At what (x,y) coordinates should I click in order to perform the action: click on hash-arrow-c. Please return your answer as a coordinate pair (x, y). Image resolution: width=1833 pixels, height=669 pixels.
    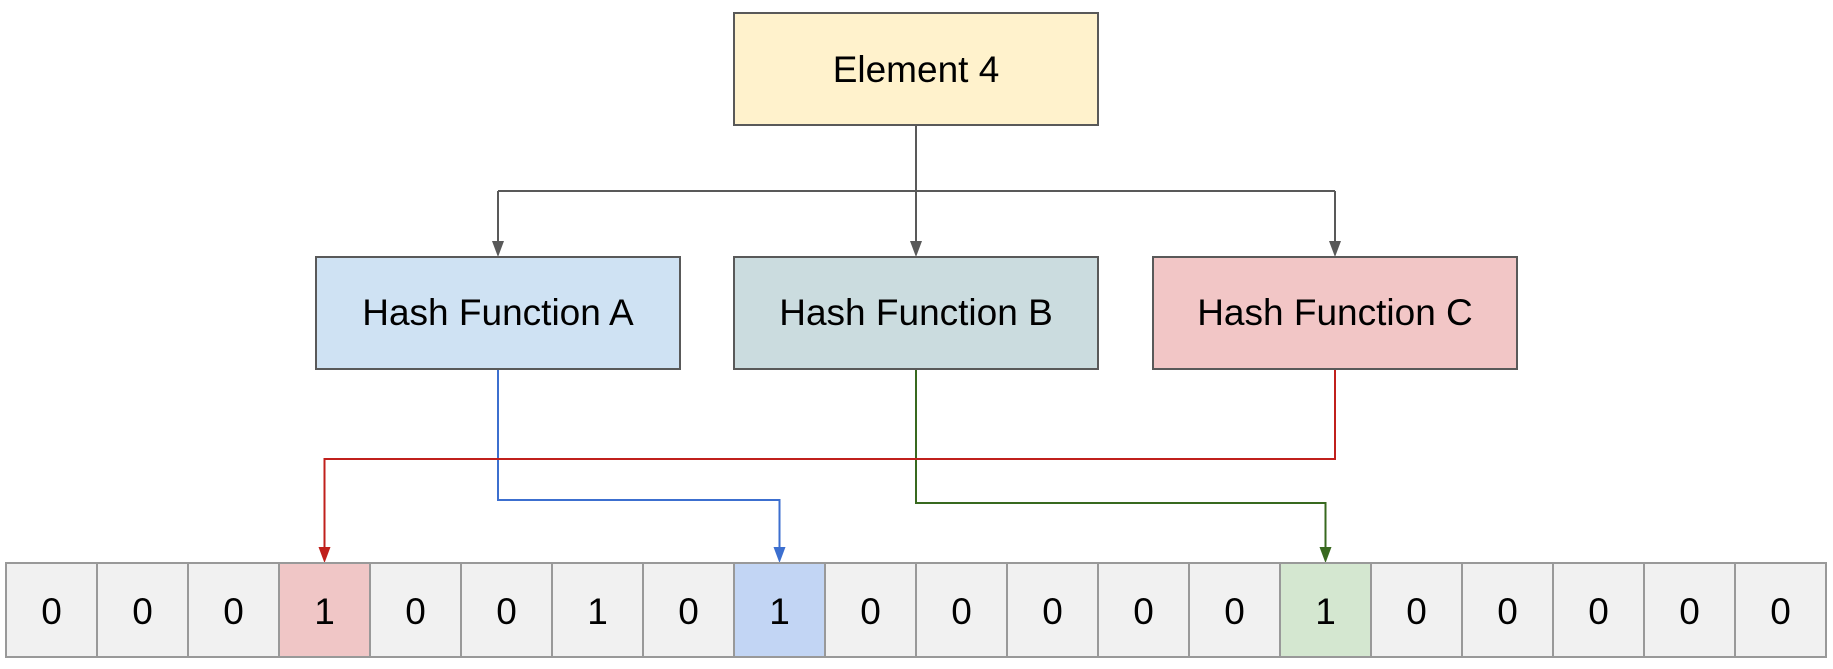
    Looking at the image, I should click on (829, 458).